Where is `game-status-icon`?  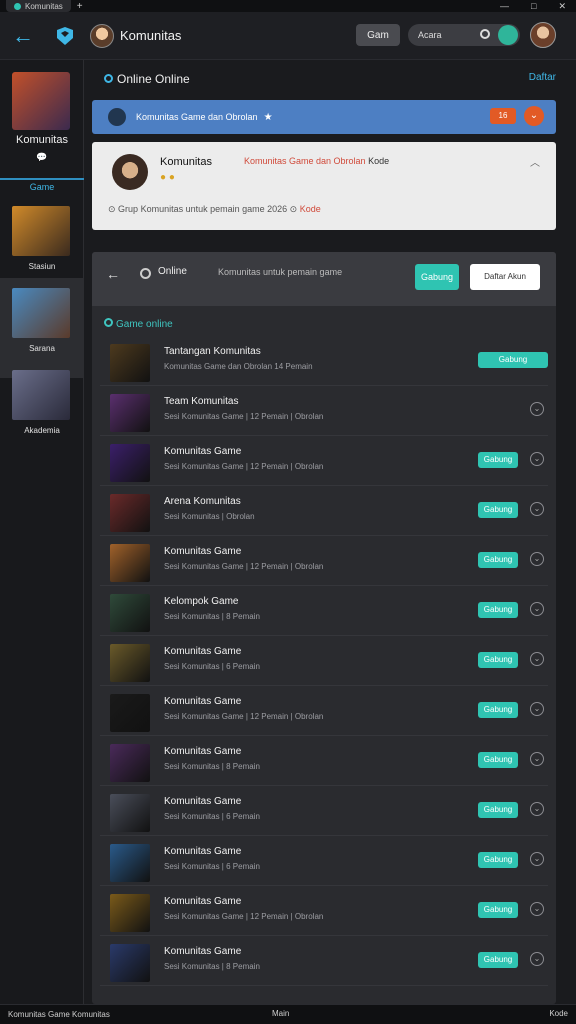
game-status-icon is located at coordinates (508, 35).